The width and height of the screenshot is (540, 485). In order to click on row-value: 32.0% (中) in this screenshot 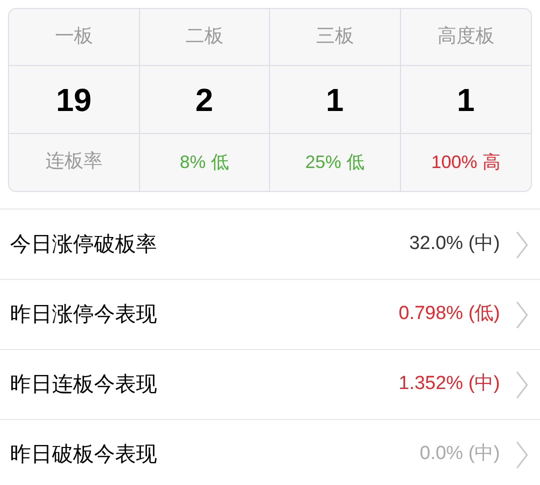, I will do `click(454, 244)`.